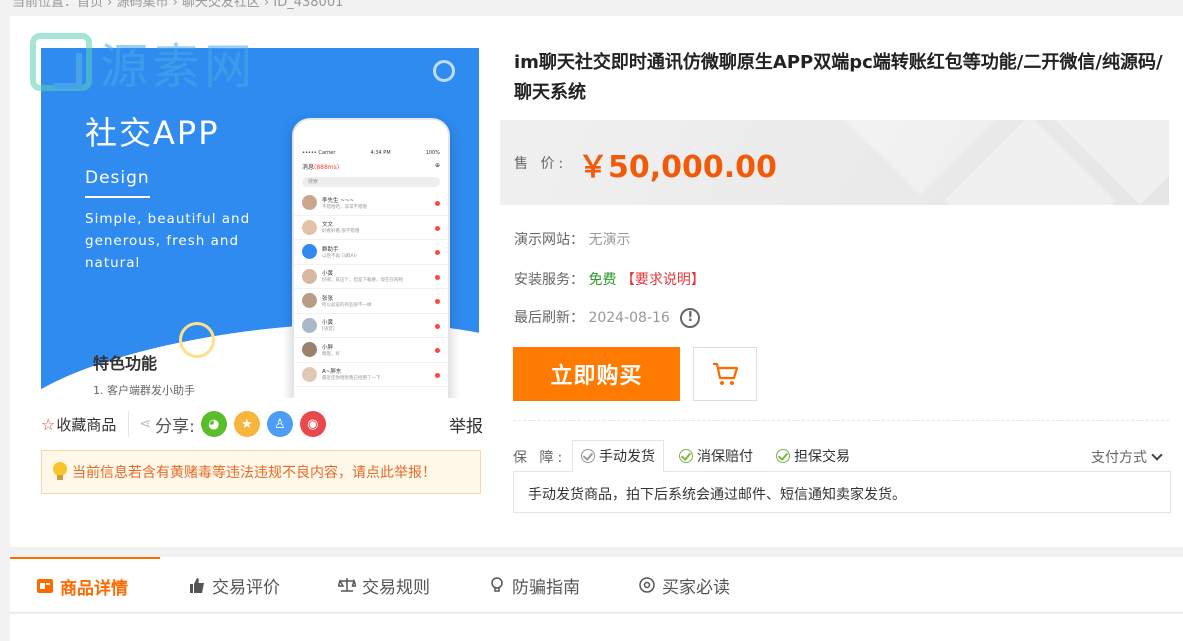 The image size is (1183, 641). Describe the element at coordinates (328, 225) in the screenshot. I see `phone-chat-name: 文文` at that location.